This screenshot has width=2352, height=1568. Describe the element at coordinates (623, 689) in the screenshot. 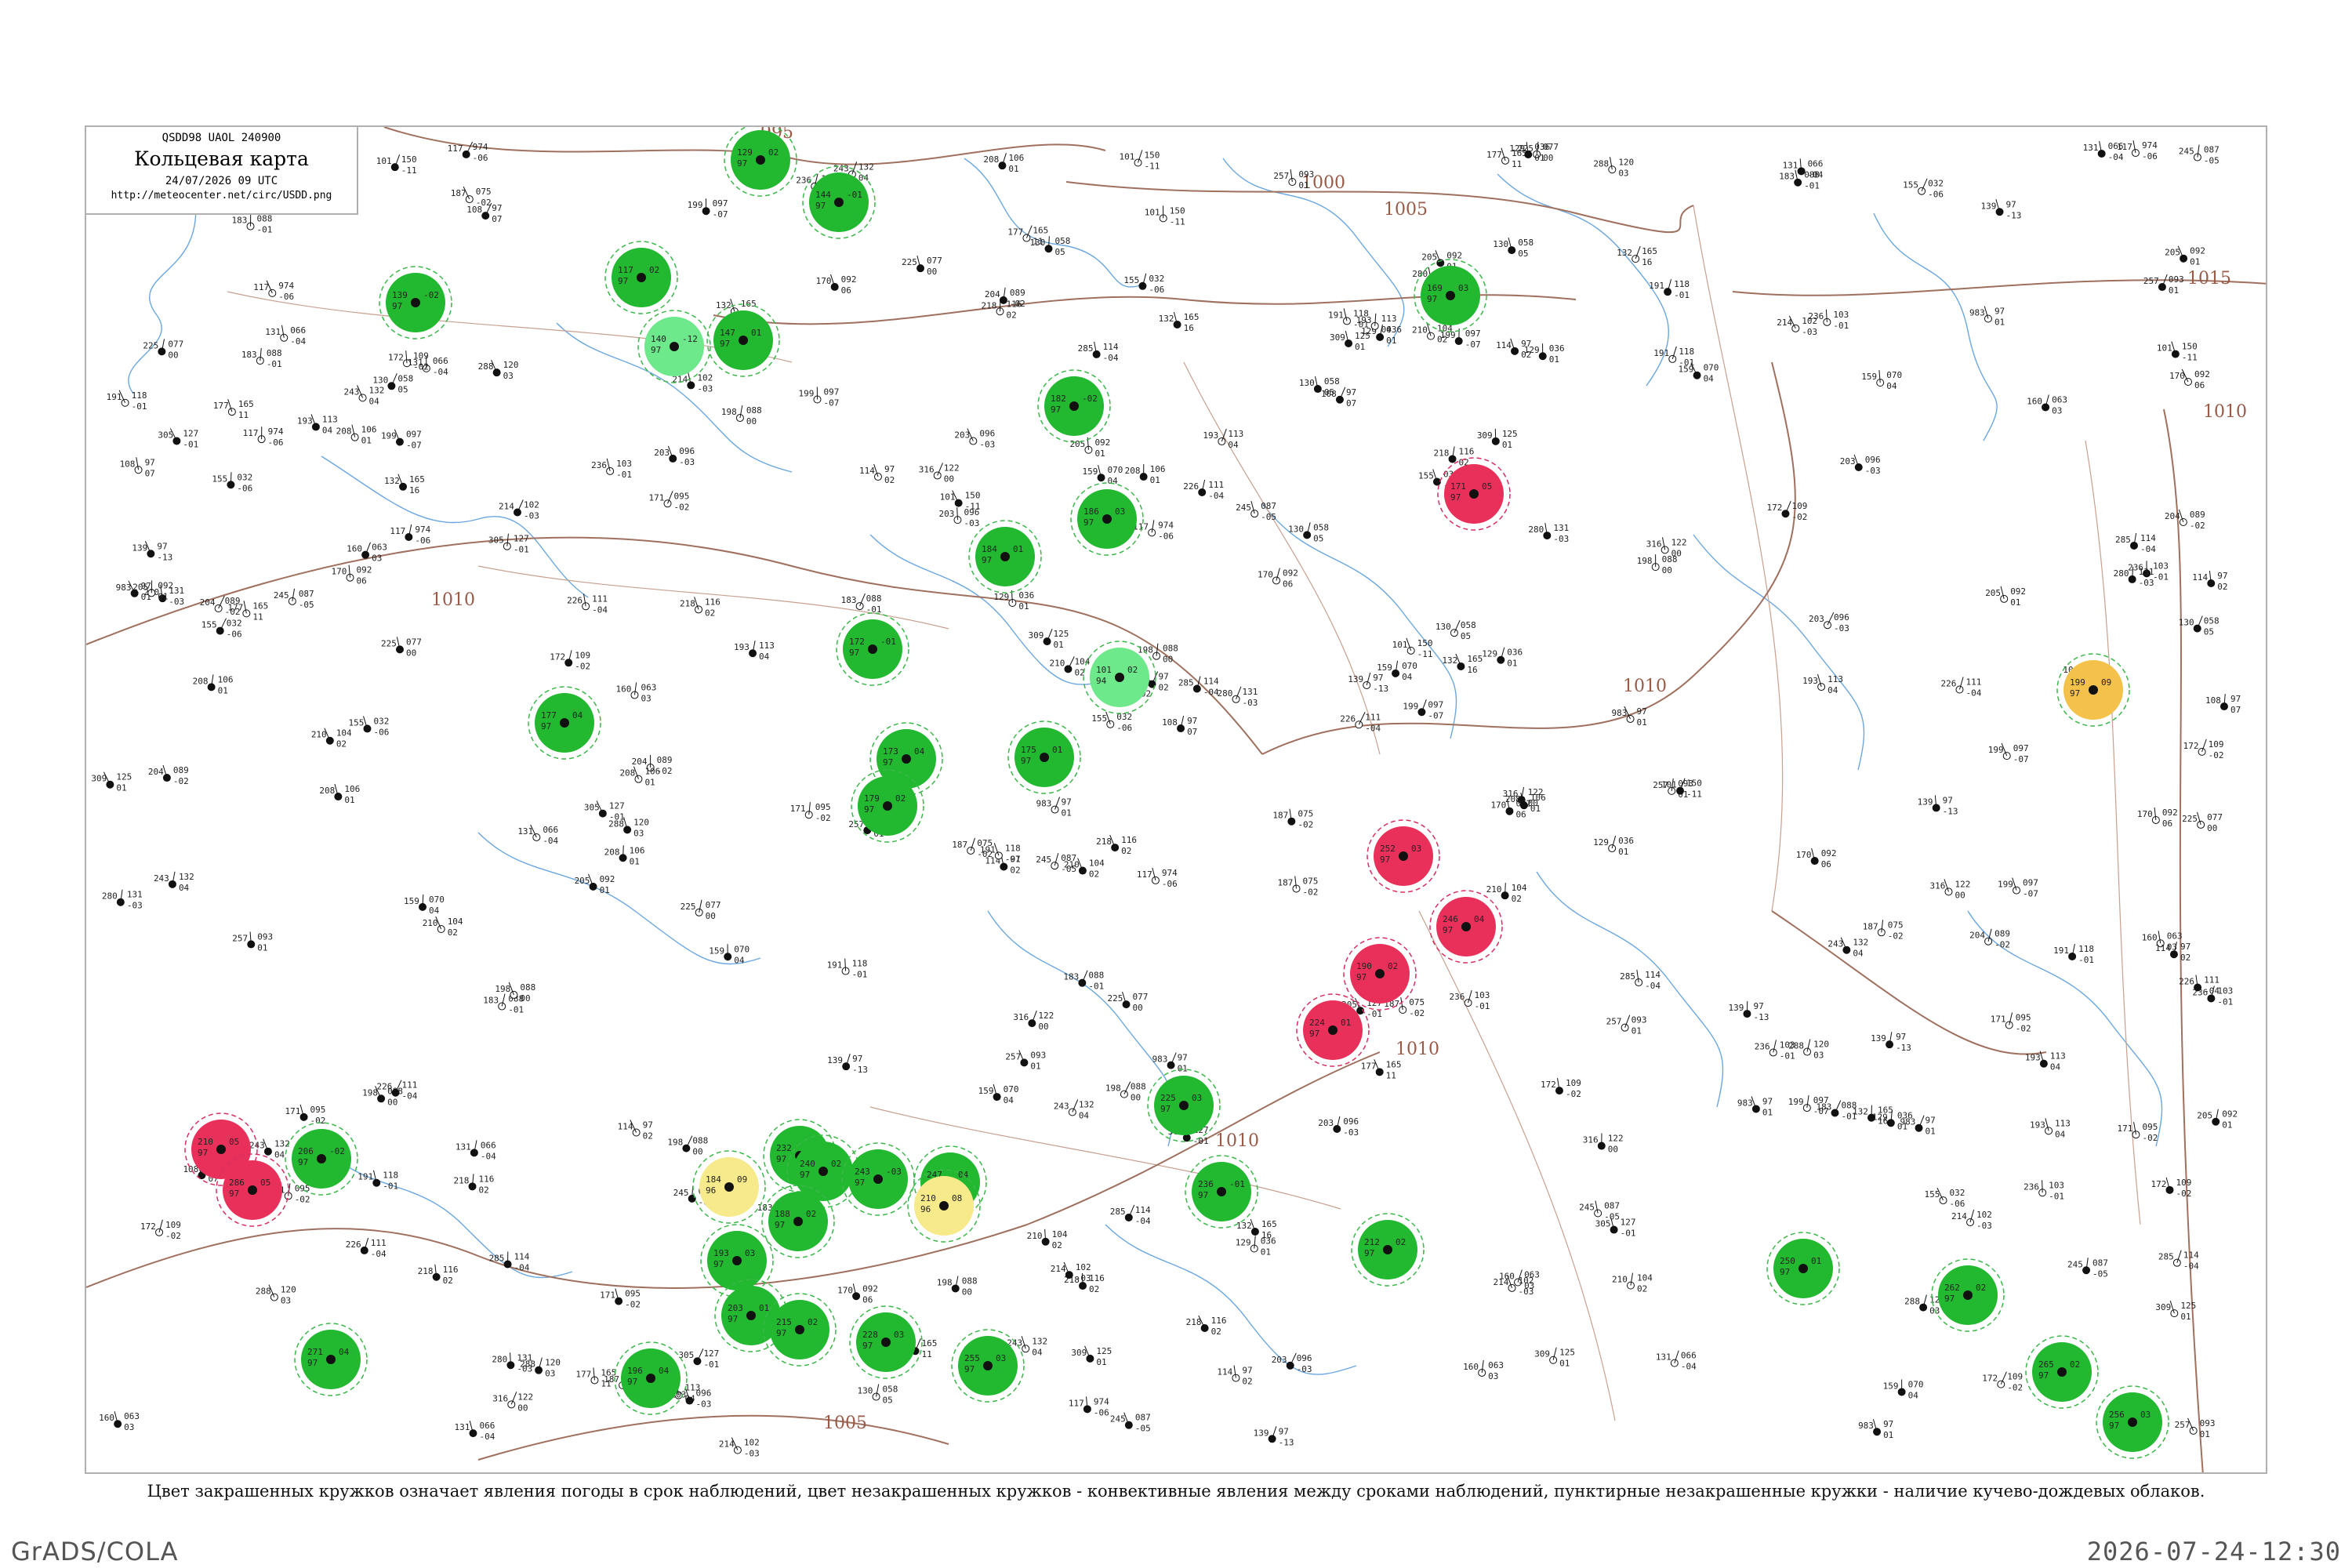

I see `station-value: 160` at that location.